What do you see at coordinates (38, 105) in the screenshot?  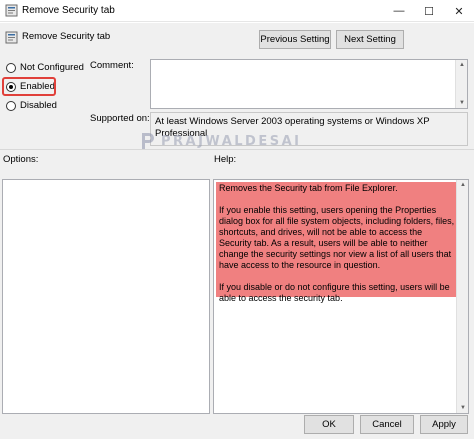 I see `radio-disabled-label: Disabled` at bounding box center [38, 105].